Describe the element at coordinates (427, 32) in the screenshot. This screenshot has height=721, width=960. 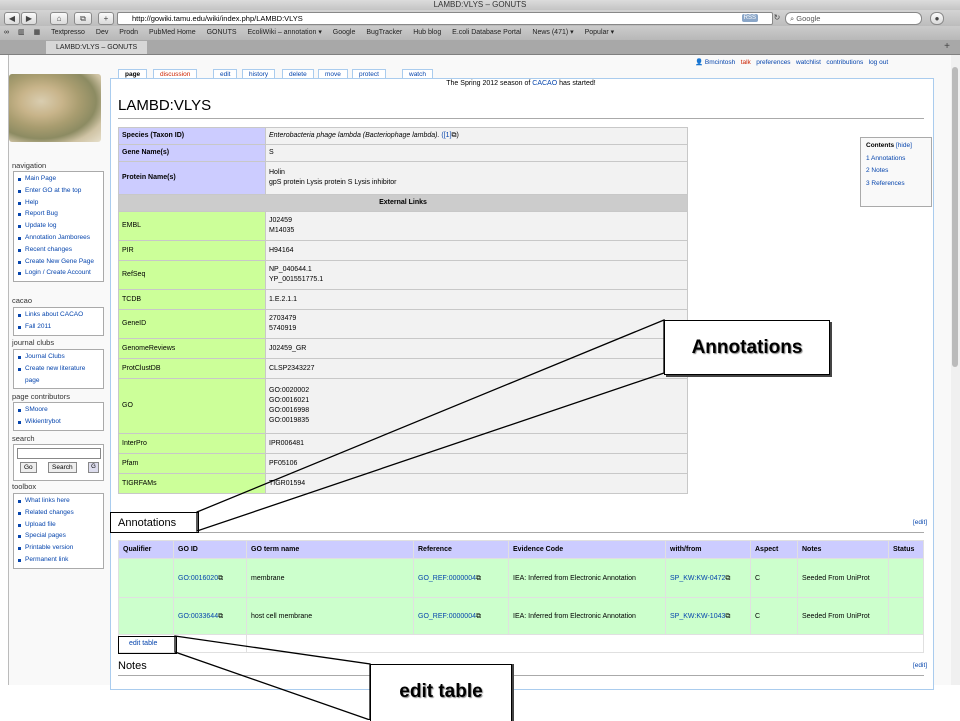
I see `bookmark-item: Hub blog` at that location.